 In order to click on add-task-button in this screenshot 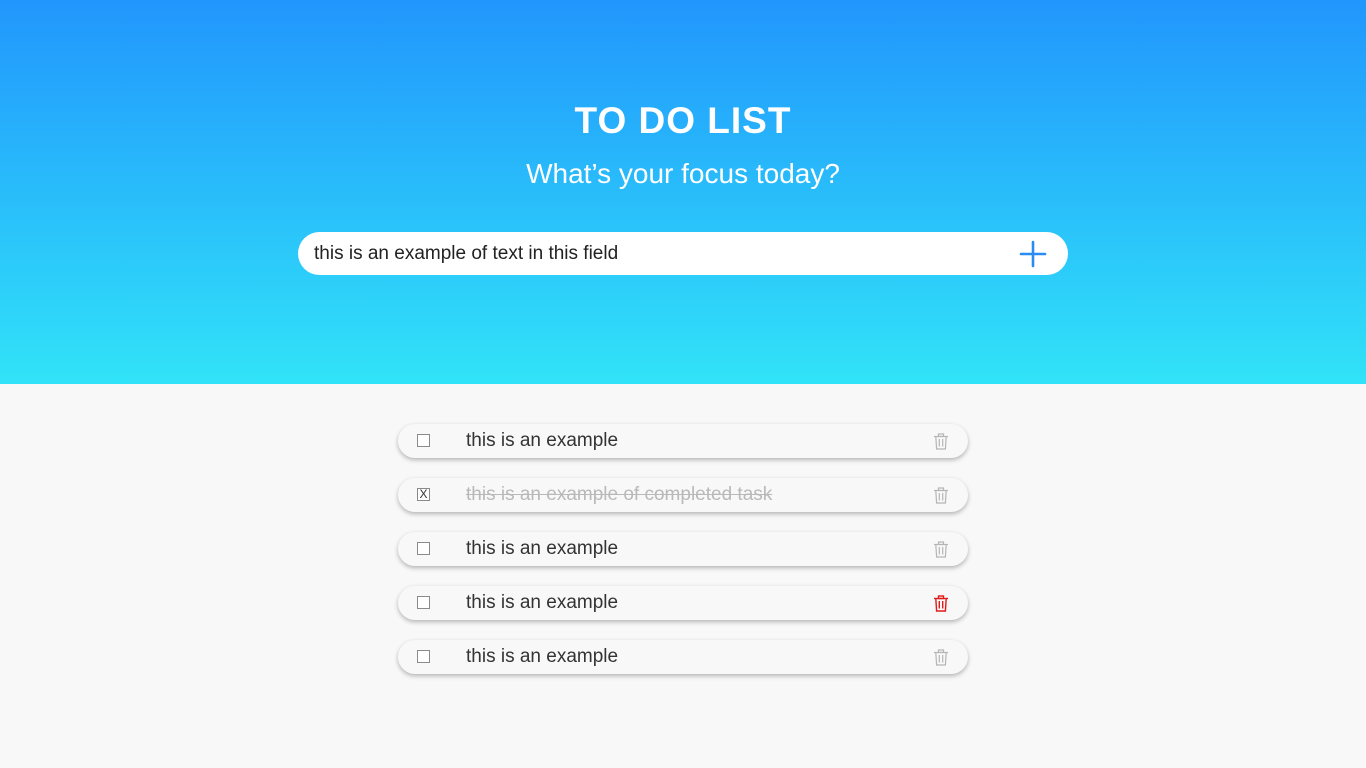, I will do `click(1033, 254)`.